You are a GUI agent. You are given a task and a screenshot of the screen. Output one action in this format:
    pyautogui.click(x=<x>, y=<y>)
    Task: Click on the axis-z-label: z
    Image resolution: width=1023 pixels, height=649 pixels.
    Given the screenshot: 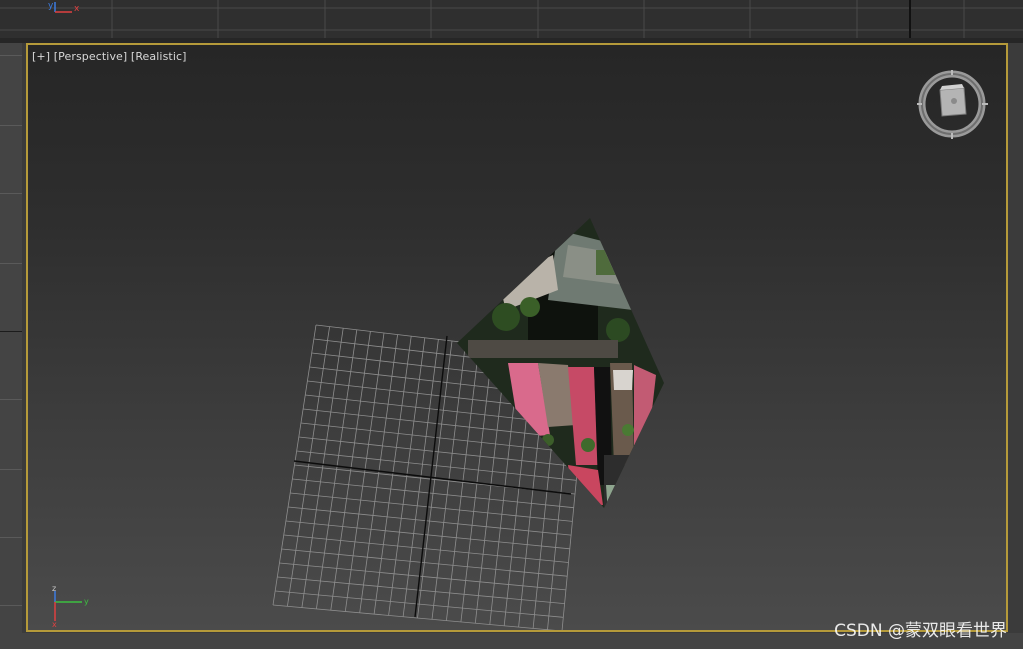 What is the action you would take?
    pyautogui.click(x=54, y=589)
    